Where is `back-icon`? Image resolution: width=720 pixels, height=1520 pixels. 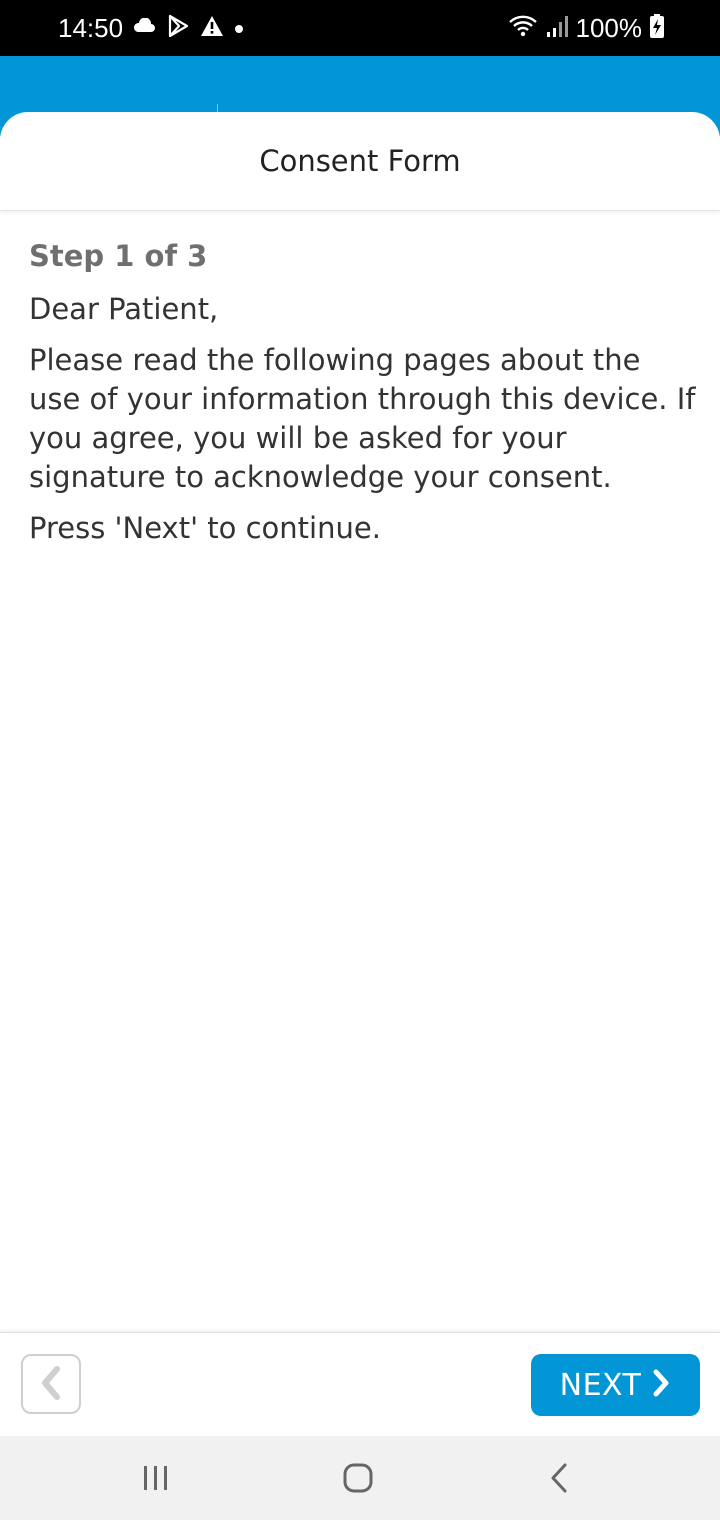 back-icon is located at coordinates (560, 1478).